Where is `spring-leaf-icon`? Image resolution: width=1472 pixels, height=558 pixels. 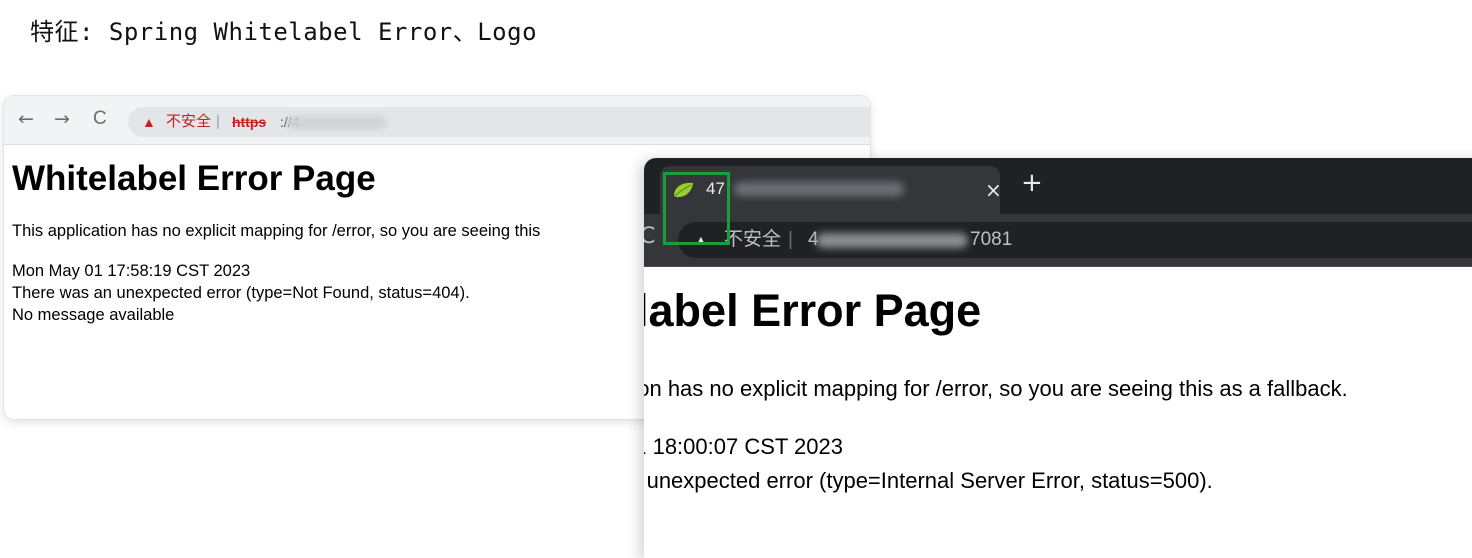 spring-leaf-icon is located at coordinates (683, 190).